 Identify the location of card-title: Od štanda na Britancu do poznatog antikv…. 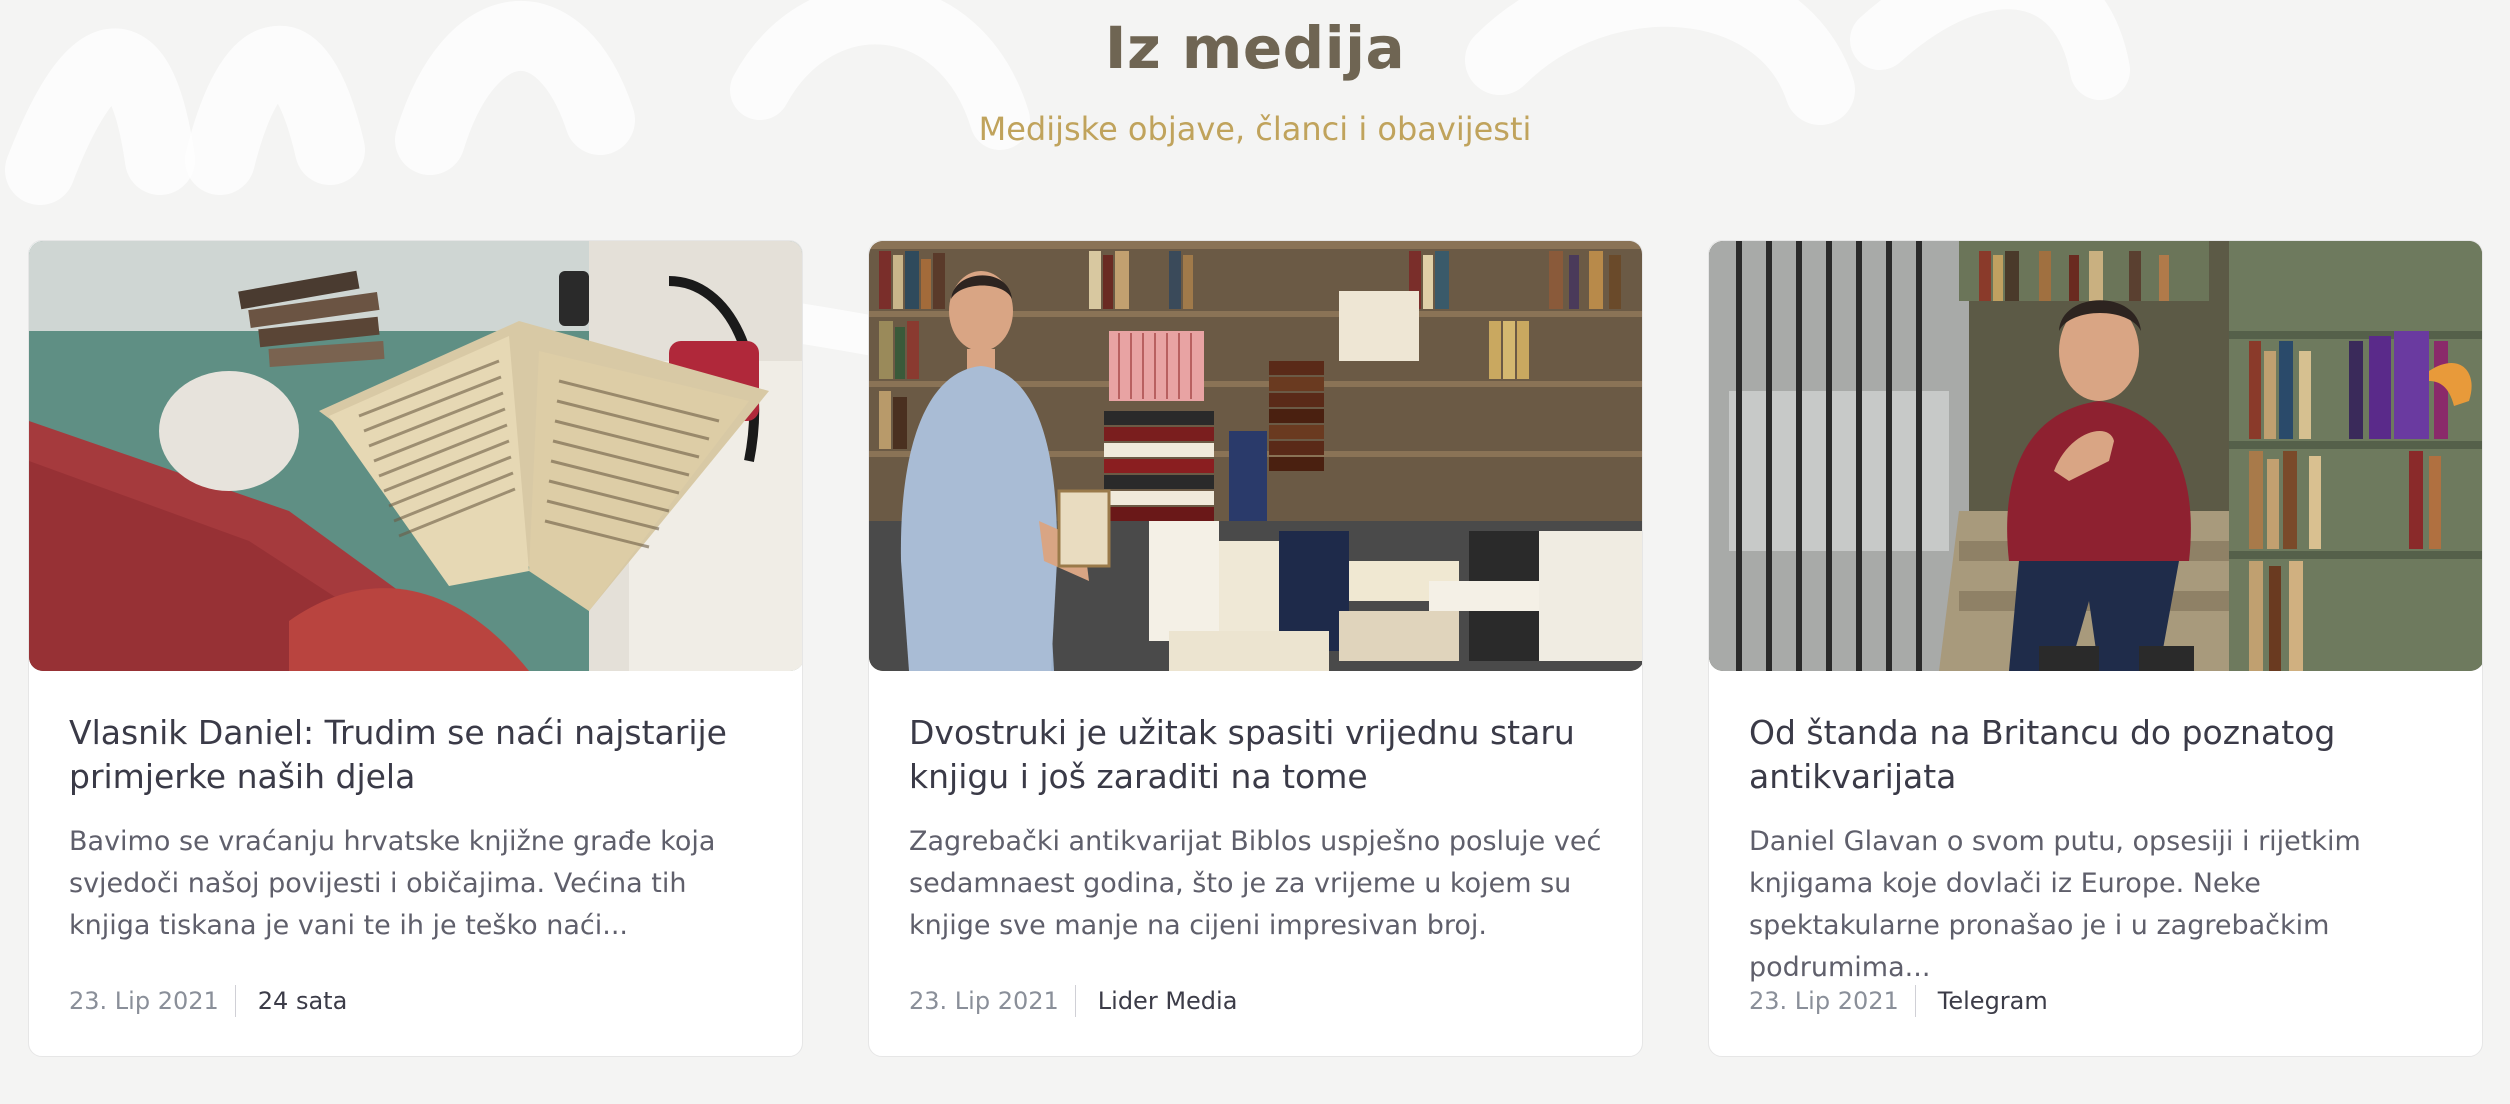
(2099, 755).